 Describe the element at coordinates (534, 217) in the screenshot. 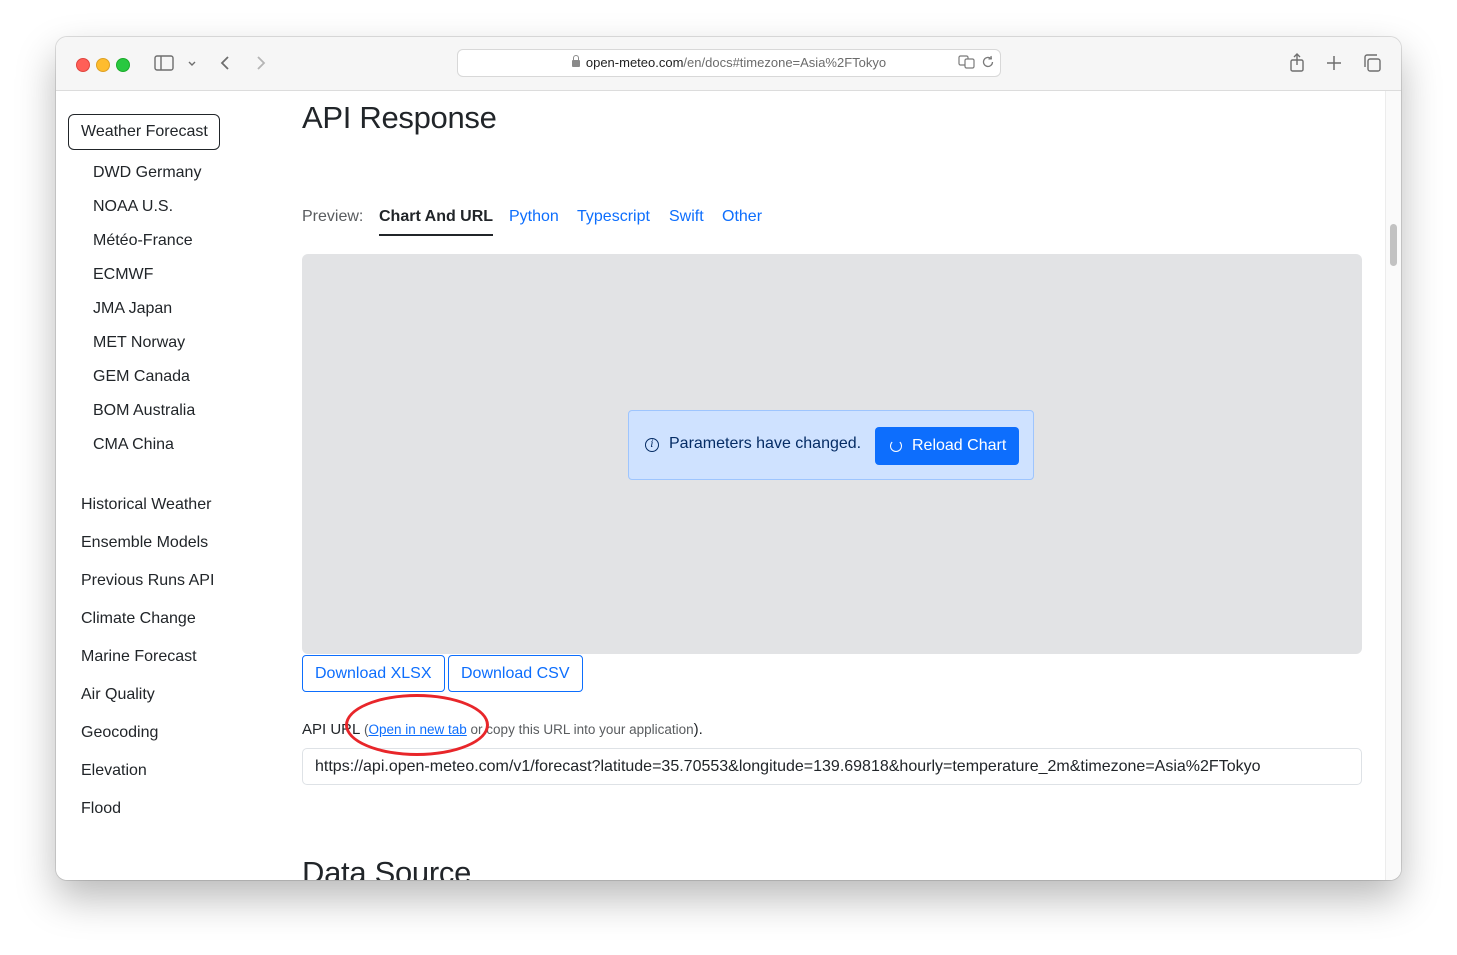

I see `tab-python: Python` at that location.